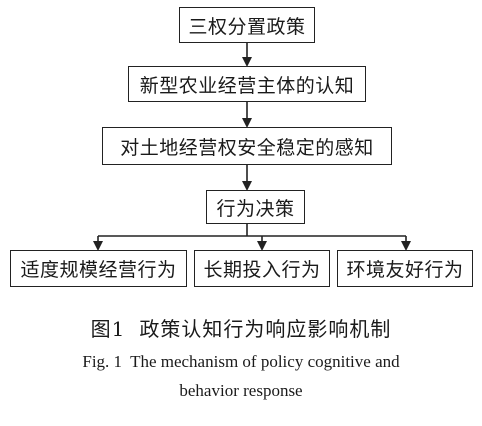 The width and height of the screenshot is (482, 426). What do you see at coordinates (108, 329) in the screenshot?
I see `figure-number-zh: 图1` at bounding box center [108, 329].